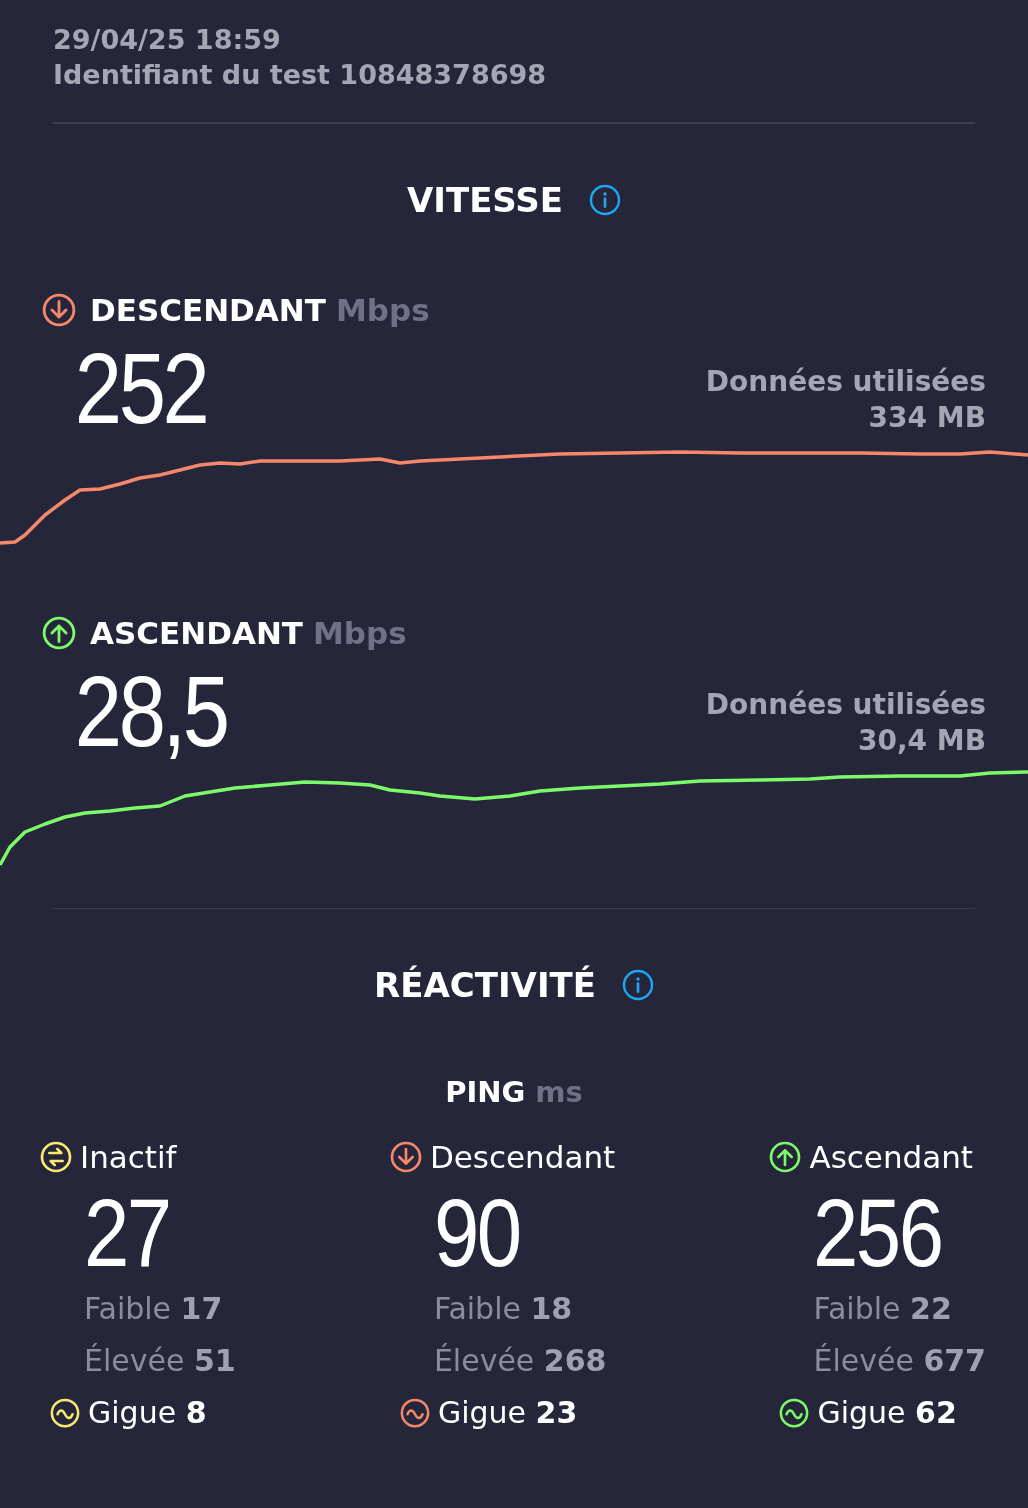  Describe the element at coordinates (59, 310) in the screenshot. I see `download-icon` at that location.